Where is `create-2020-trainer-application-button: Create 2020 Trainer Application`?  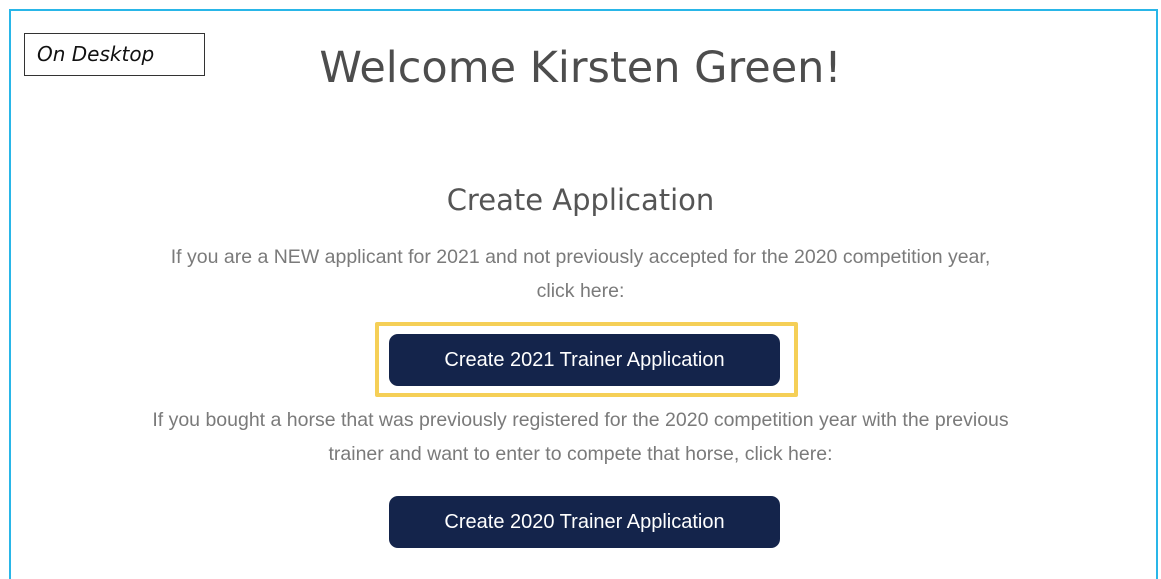
create-2020-trainer-application-button: Create 2020 Trainer Application is located at coordinates (584, 522).